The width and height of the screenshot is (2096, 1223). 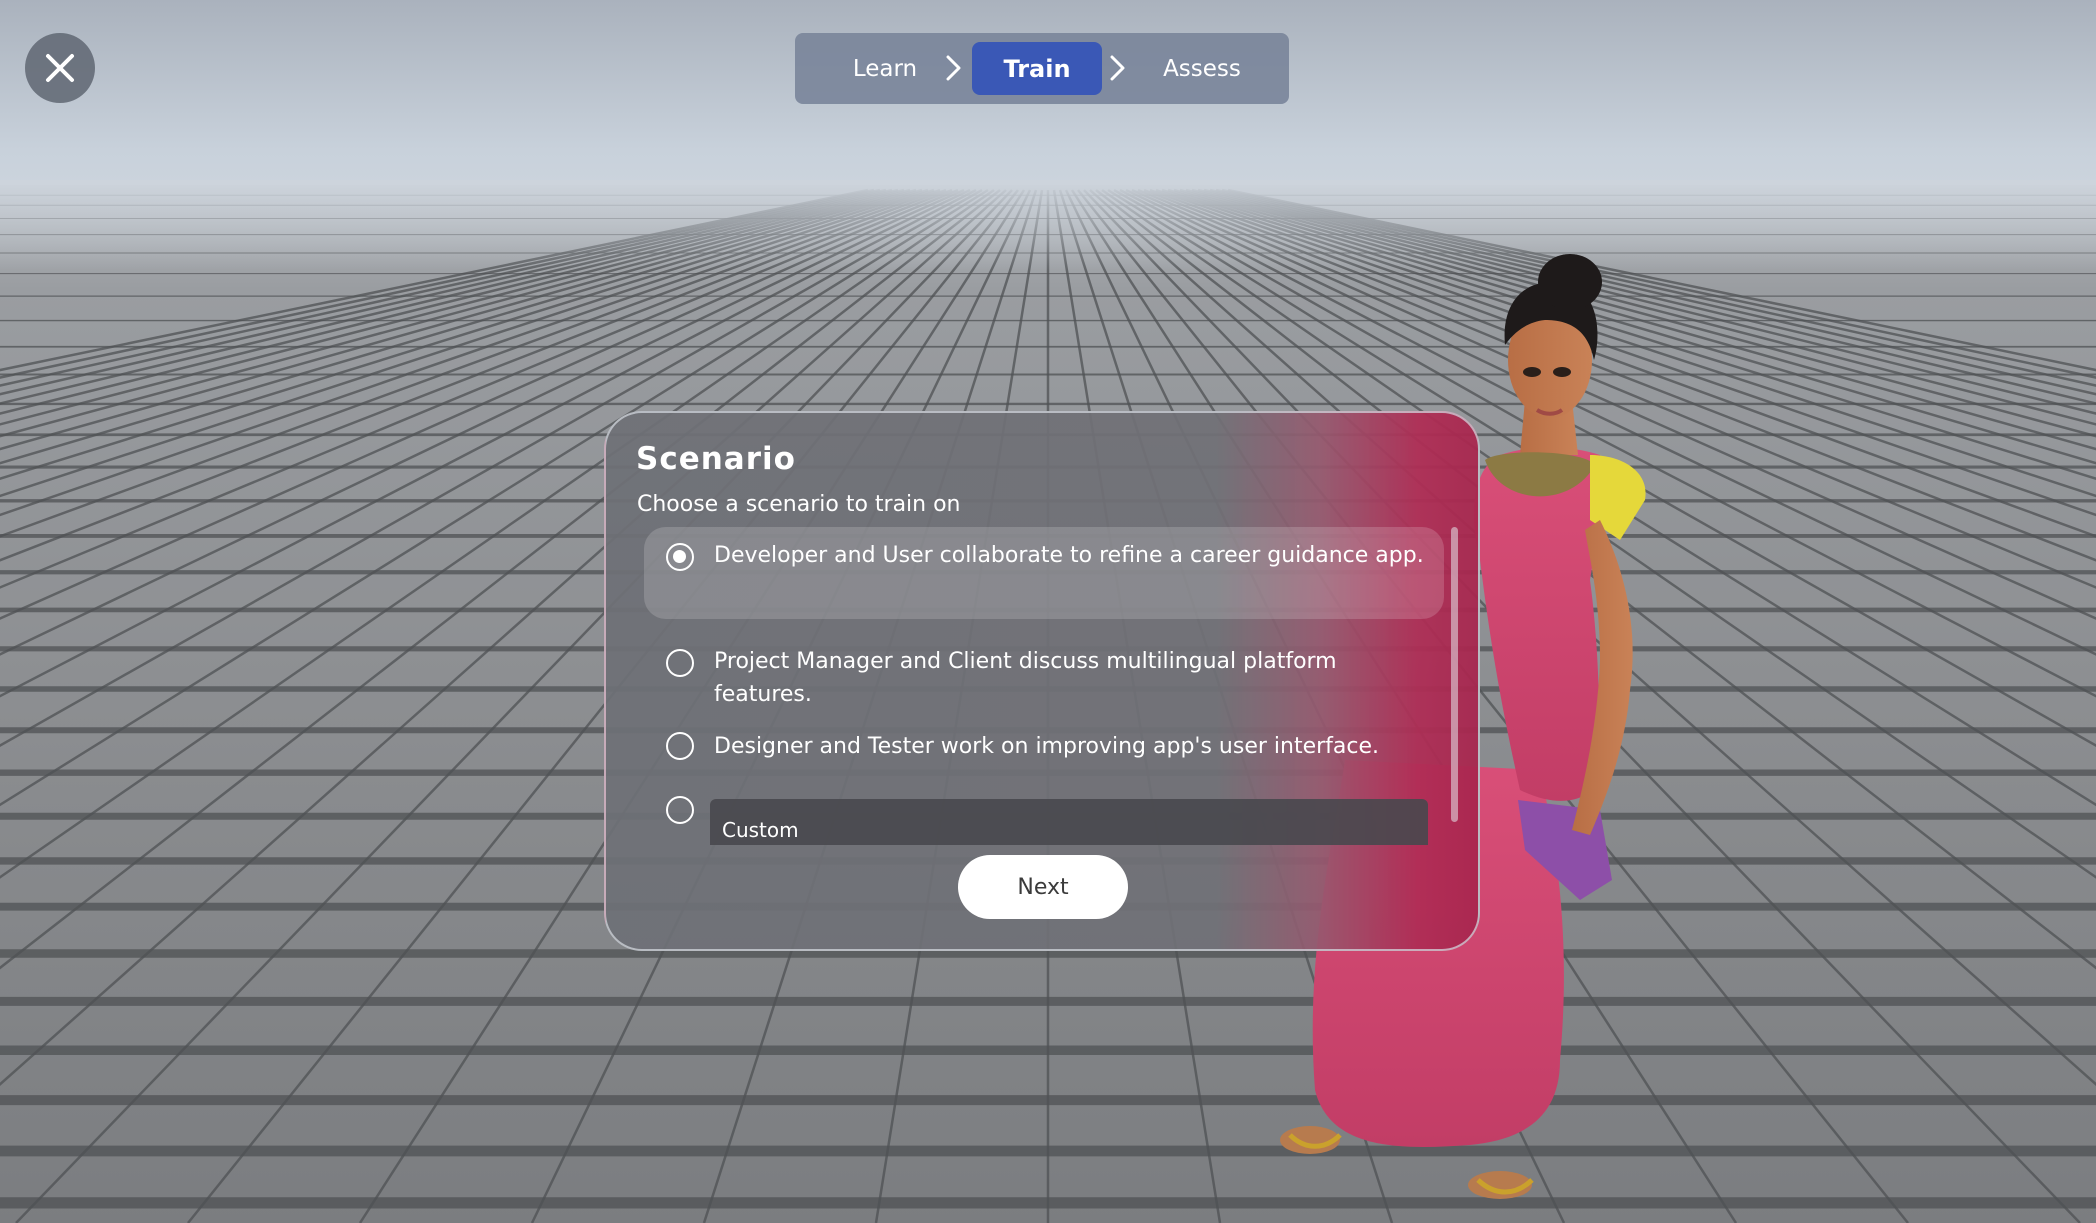 I want to click on progress-stepper: Learn Train Assess, so click(x=1042, y=68).